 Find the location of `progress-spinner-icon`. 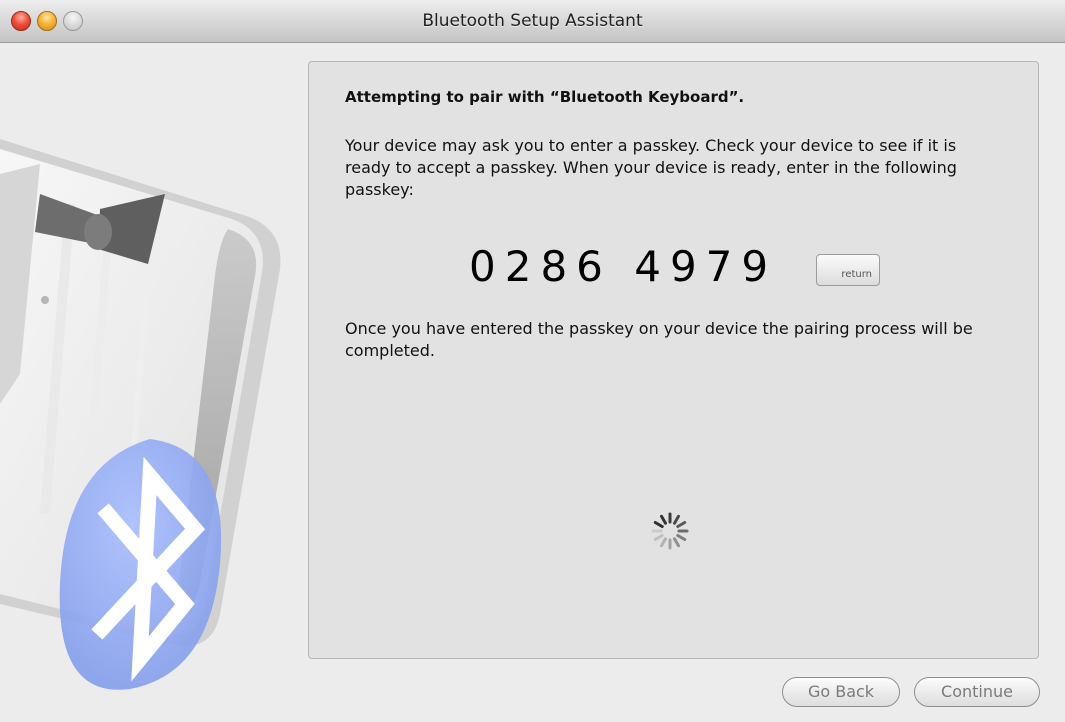

progress-spinner-icon is located at coordinates (670, 531).